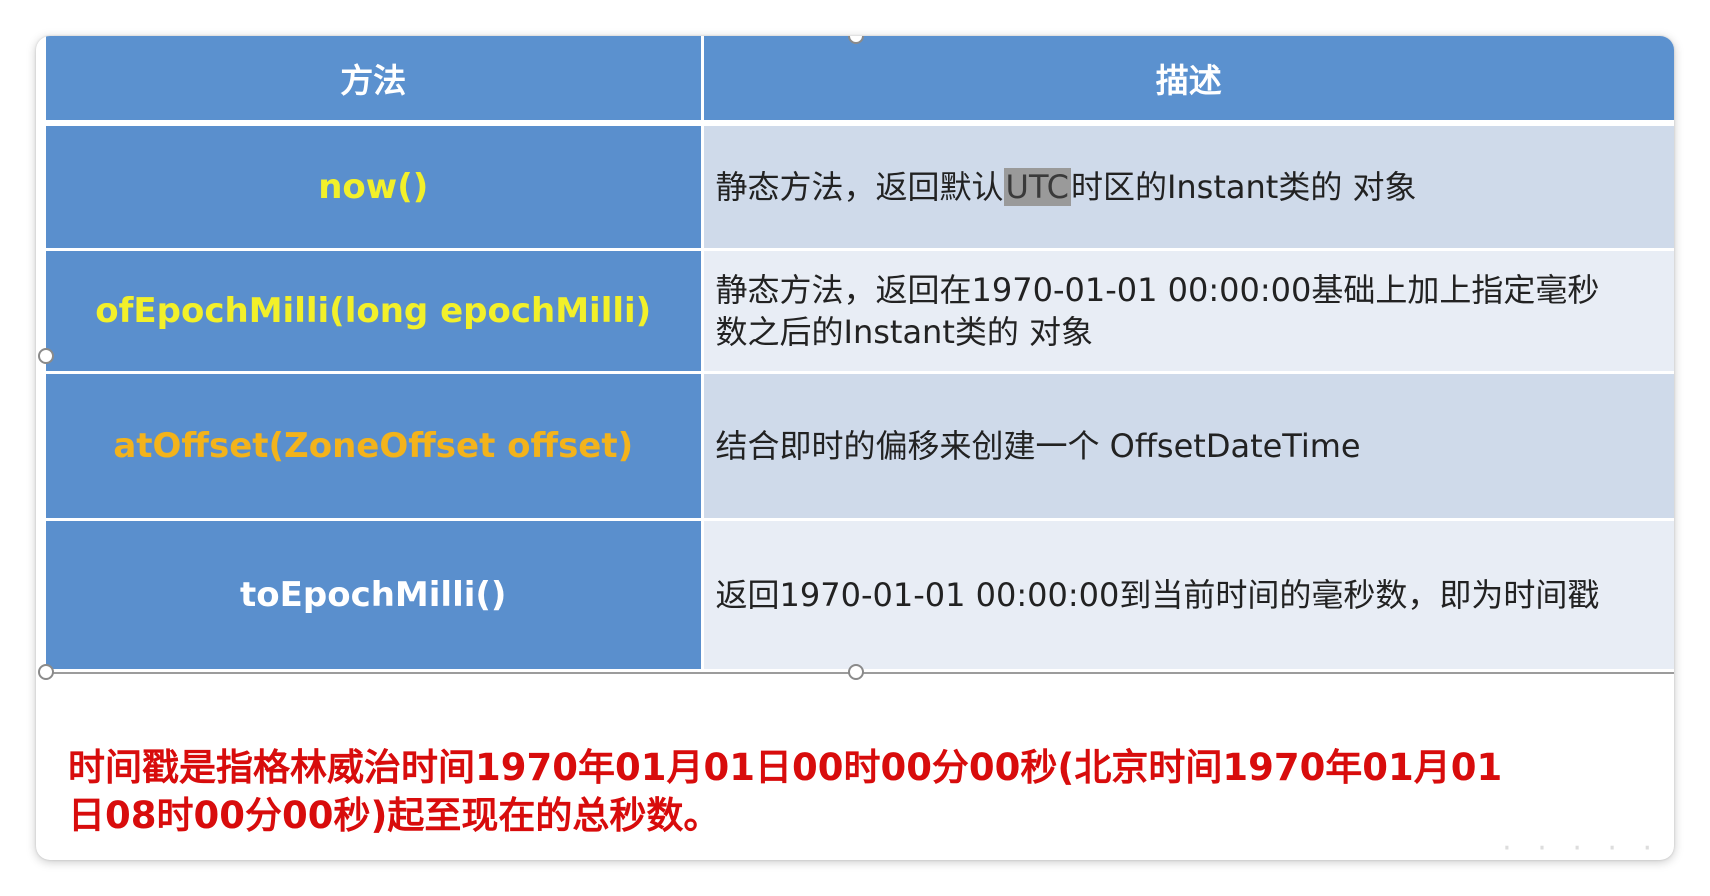  What do you see at coordinates (375, 311) in the screenshot?
I see `method-cell: ofEpochMilli(long epochMilli)` at bounding box center [375, 311].